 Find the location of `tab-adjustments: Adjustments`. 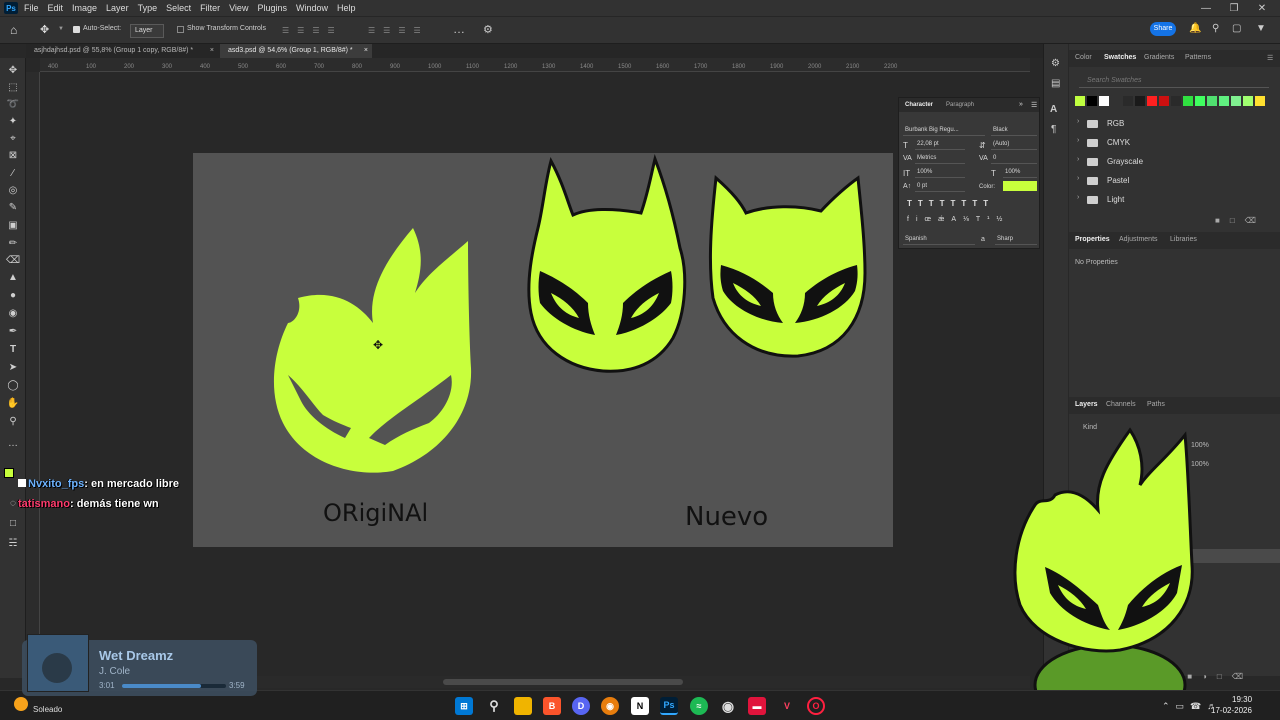

tab-adjustments: Adjustments is located at coordinates (1138, 239).